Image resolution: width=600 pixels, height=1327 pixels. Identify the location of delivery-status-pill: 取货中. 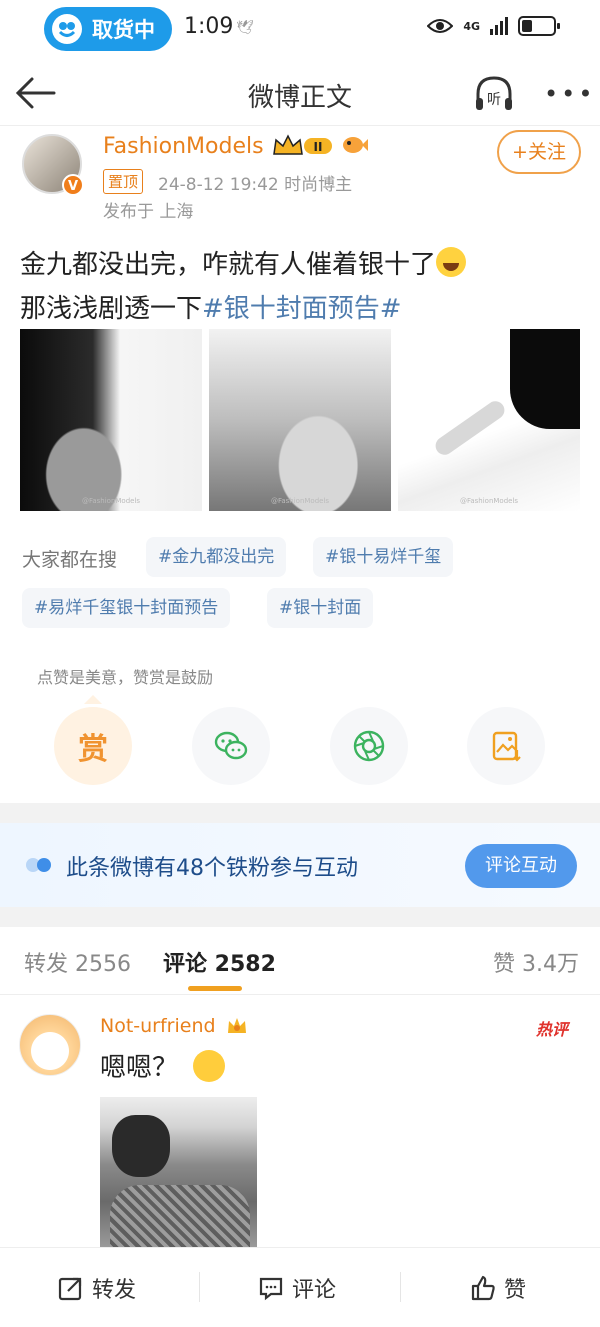
(108, 29).